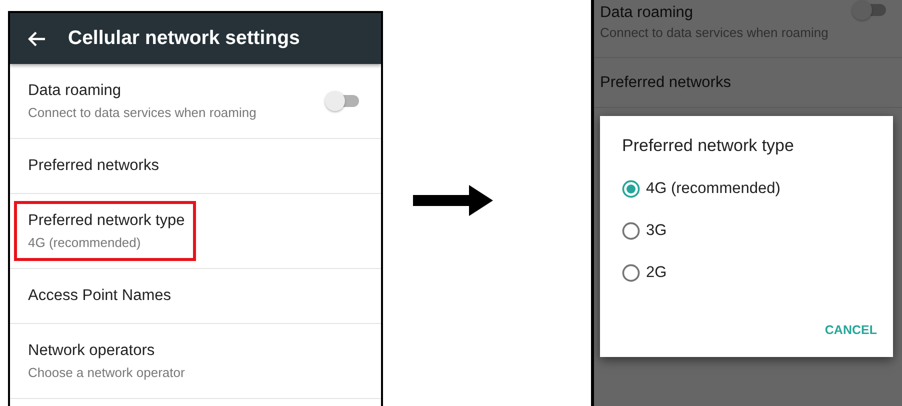 This screenshot has height=406, width=902. What do you see at coordinates (93, 166) in the screenshot?
I see `setting-title: Preferred networks` at bounding box center [93, 166].